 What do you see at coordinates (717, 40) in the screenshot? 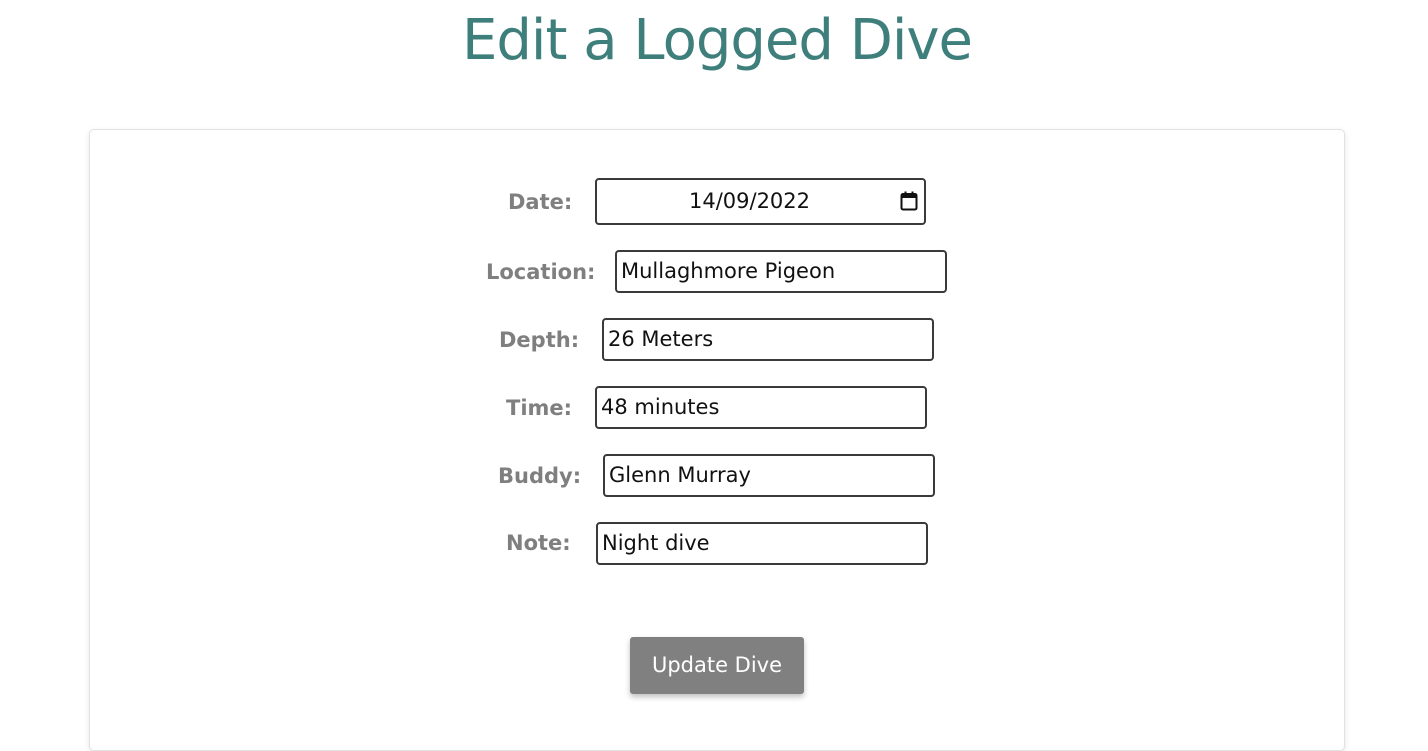
I see `page-title: Edit a Logged Dive` at bounding box center [717, 40].